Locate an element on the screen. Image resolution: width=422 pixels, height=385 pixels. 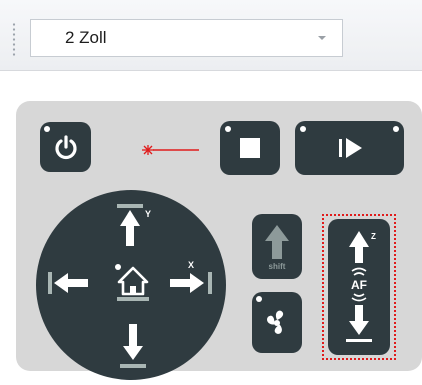
unit-dropdown-value: 2 Zoll is located at coordinates (86, 37).